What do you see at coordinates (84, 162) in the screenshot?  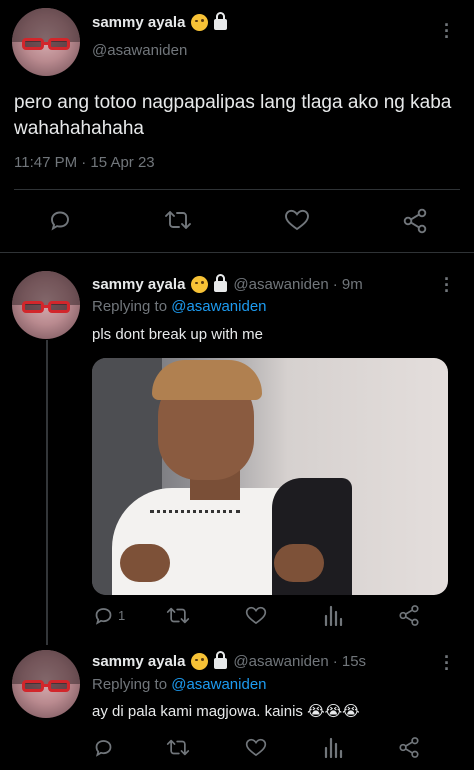 I see `tweet-timestamp: 11:47 PM · 15 Apr 23` at bounding box center [84, 162].